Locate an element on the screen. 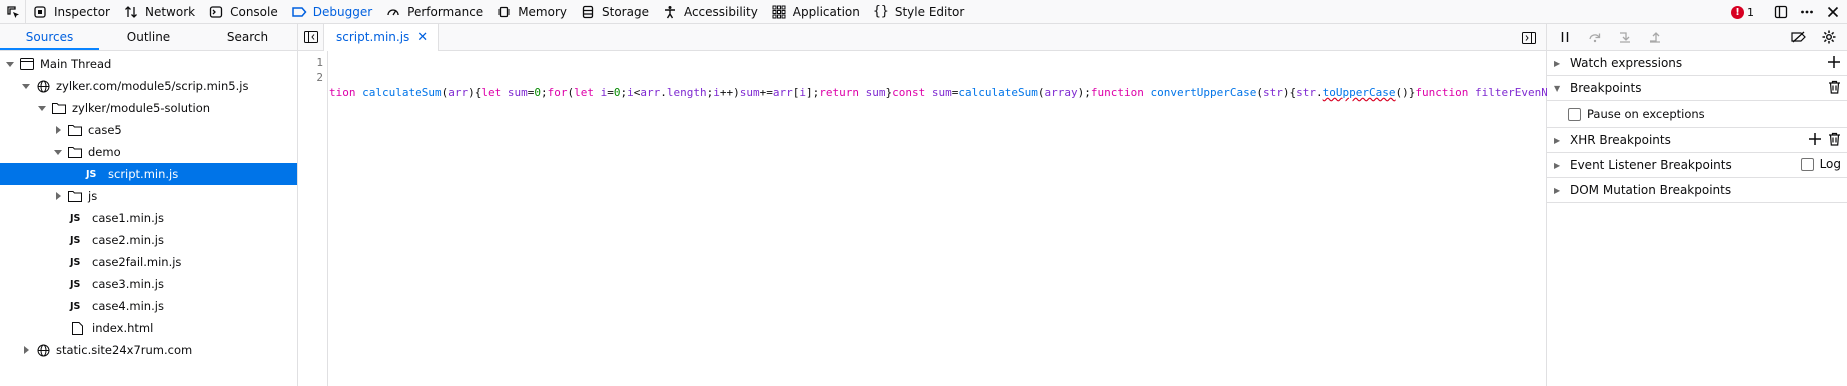  step-in-button is located at coordinates (1625, 37).